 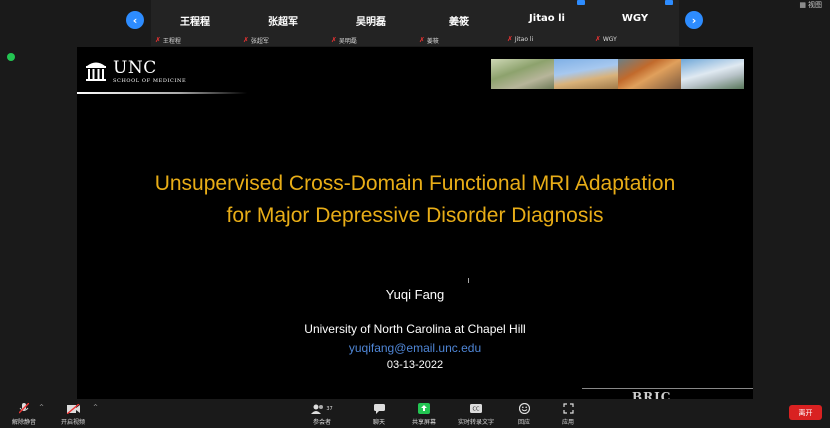 I want to click on participant-name: 姜筱, so click(x=459, y=22).